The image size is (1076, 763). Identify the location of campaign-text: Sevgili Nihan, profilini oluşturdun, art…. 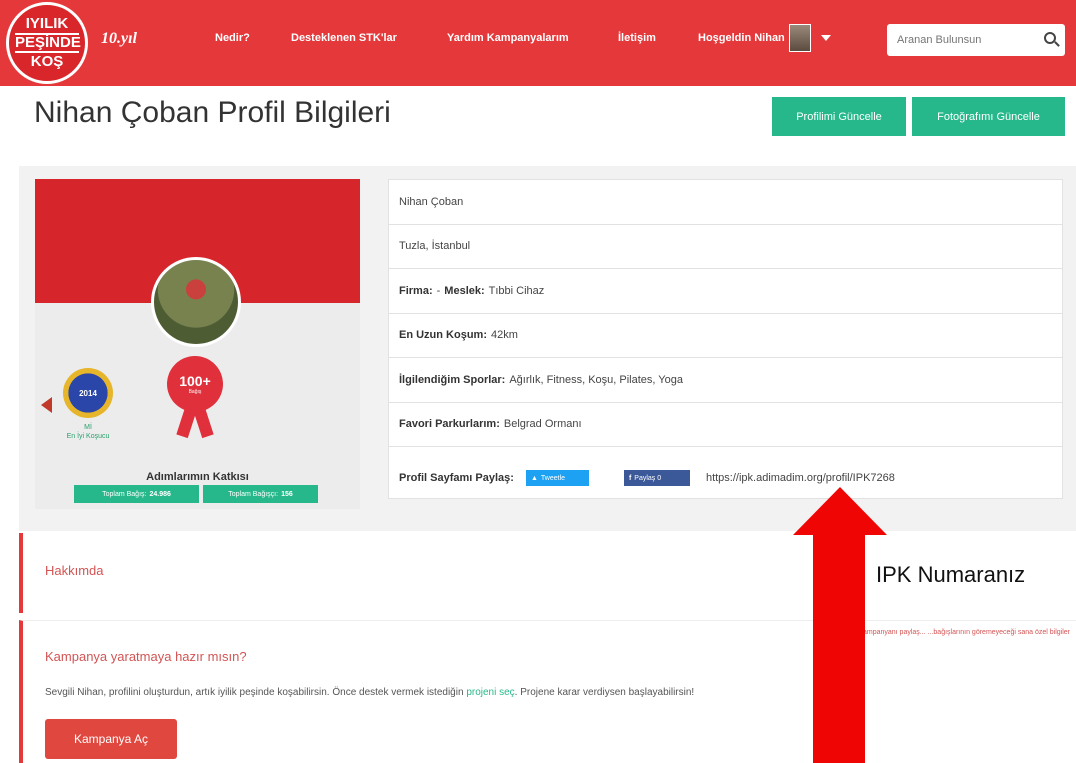
(369, 692).